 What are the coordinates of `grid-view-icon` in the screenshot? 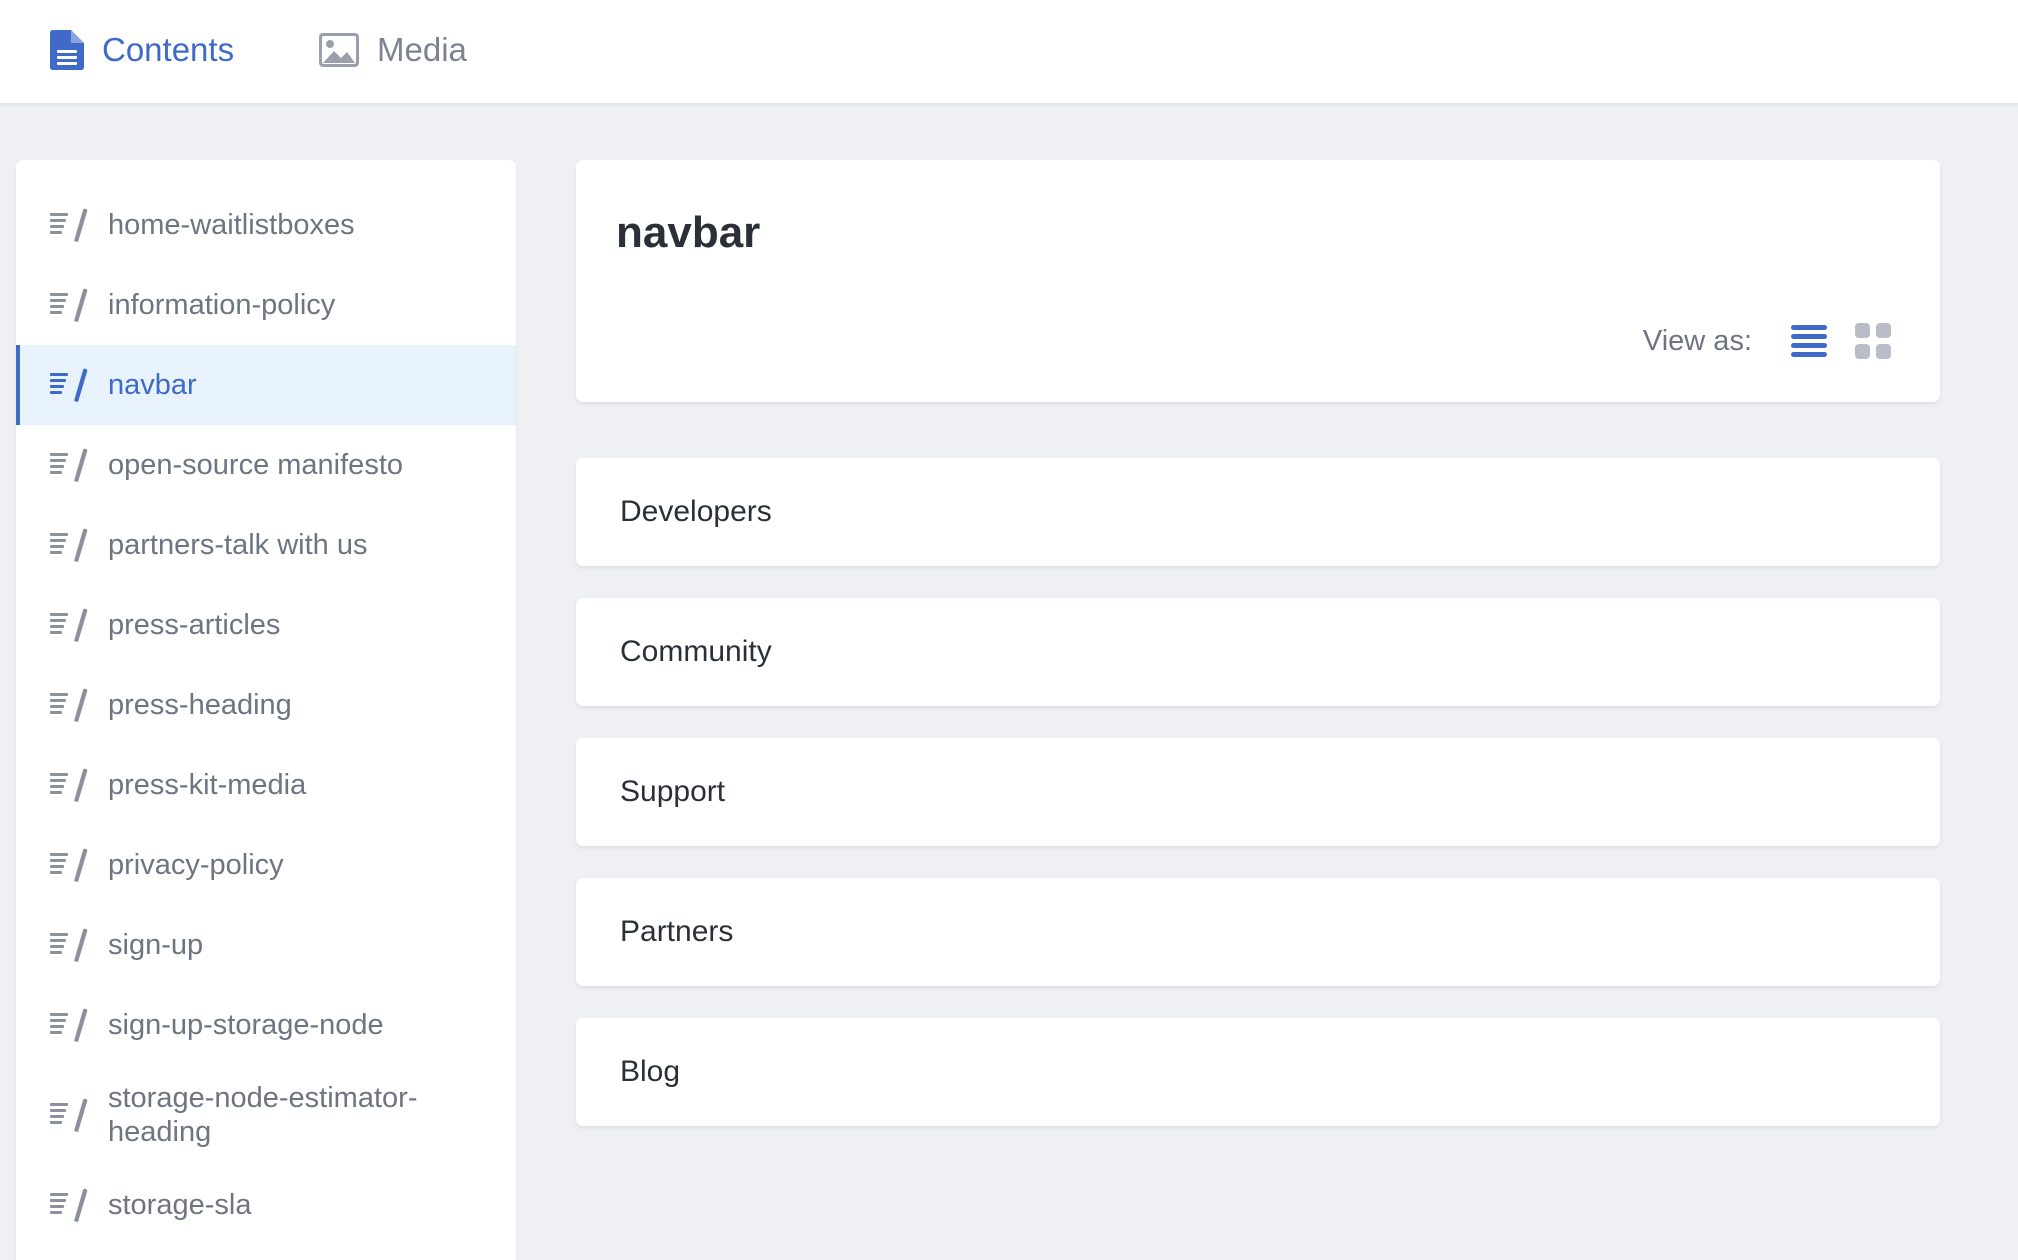 It's located at (1873, 341).